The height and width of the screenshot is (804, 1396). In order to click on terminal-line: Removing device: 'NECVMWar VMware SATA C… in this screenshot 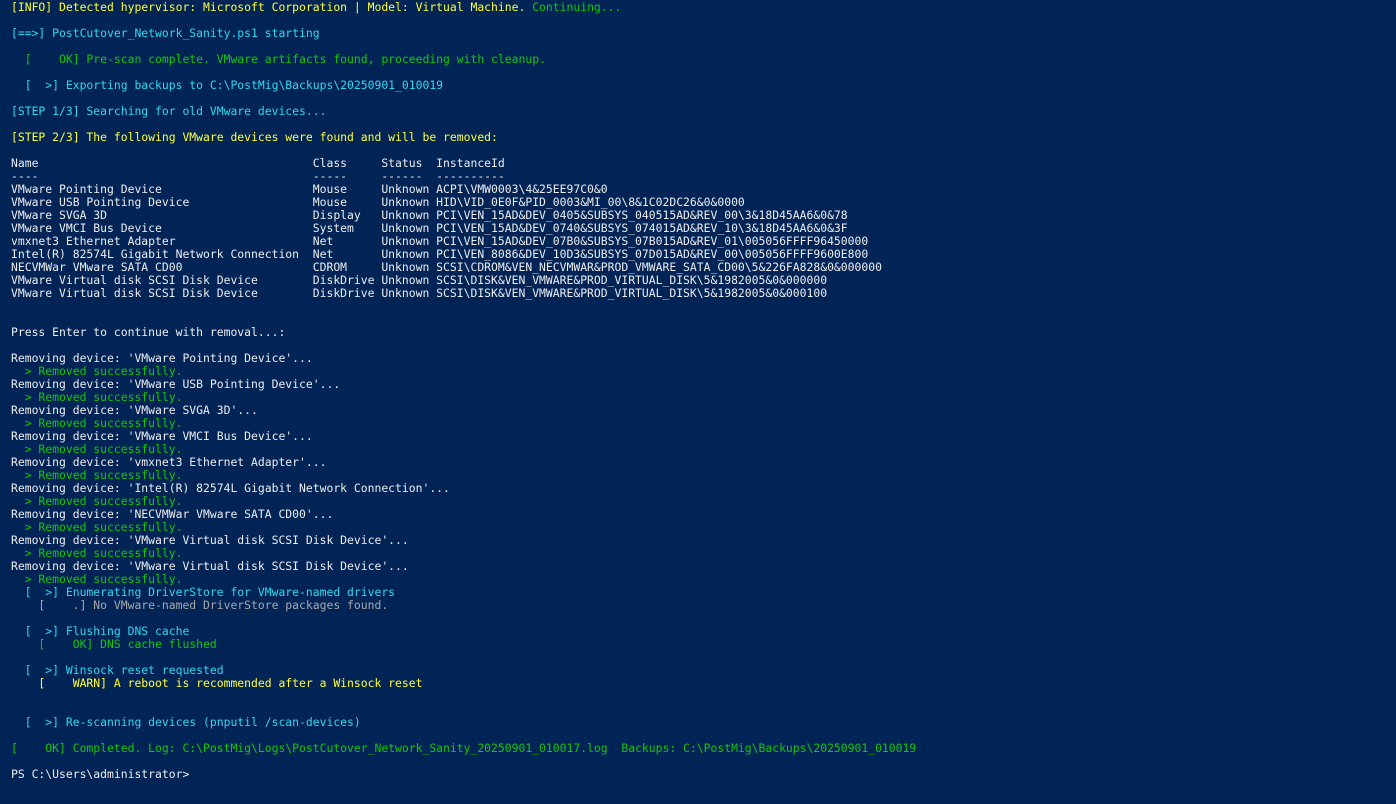, I will do `click(703, 514)`.